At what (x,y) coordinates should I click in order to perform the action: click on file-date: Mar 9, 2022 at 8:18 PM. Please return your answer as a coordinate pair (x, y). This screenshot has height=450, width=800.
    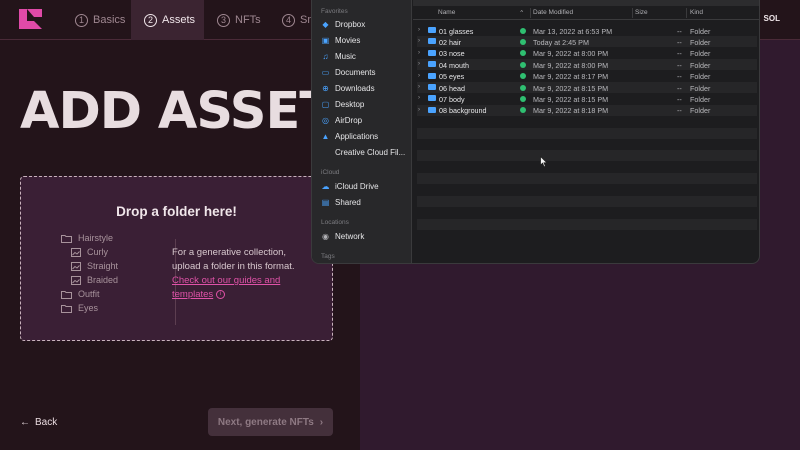
    Looking at the image, I should click on (571, 111).